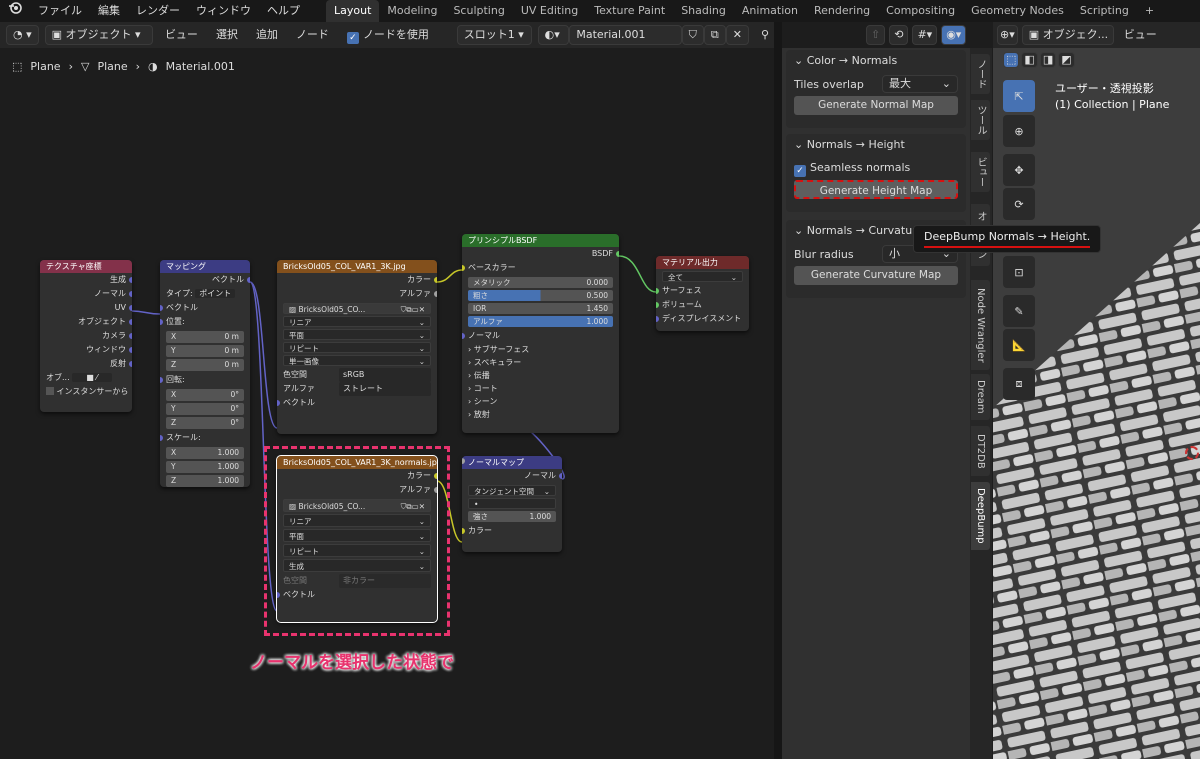 The height and width of the screenshot is (759, 1200). What do you see at coordinates (876, 35) in the screenshot?
I see `parent-node-icon: ⇧` at bounding box center [876, 35].